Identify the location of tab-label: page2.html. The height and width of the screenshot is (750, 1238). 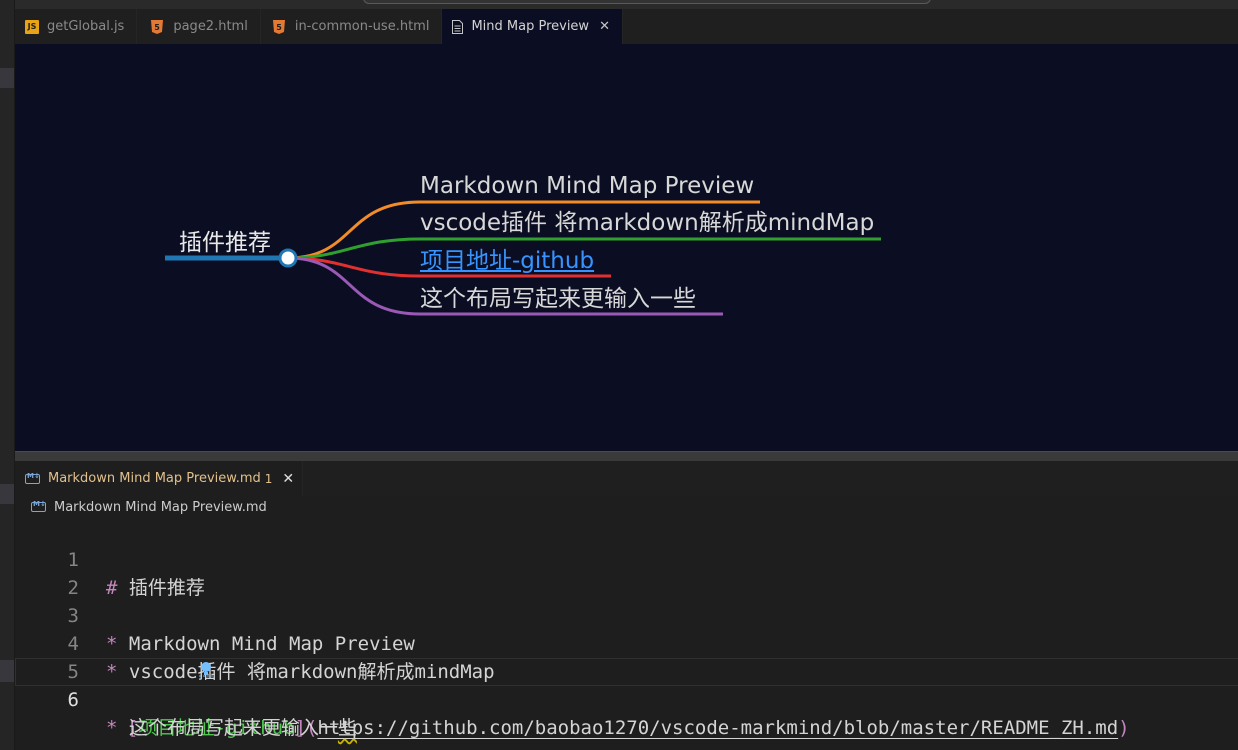
(210, 26).